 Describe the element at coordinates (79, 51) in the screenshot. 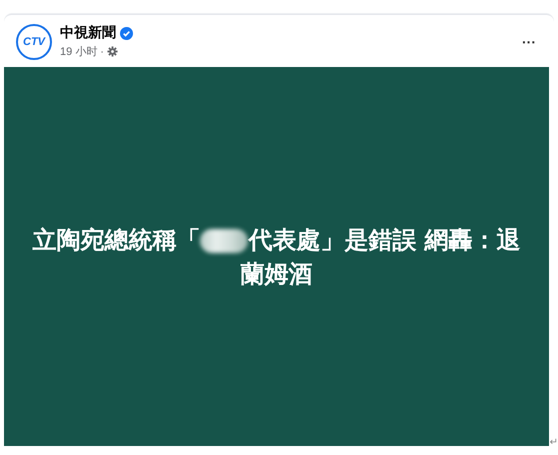

I see `post-time: 19 小时` at that location.